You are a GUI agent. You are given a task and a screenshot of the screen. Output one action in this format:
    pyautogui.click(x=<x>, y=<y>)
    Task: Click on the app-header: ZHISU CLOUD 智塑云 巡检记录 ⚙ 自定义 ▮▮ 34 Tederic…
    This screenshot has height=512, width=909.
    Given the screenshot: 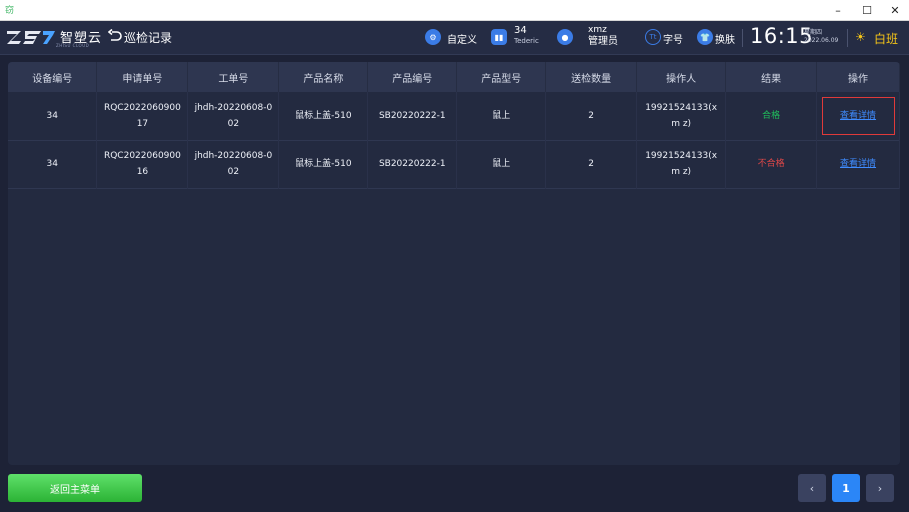 What is the action you would take?
    pyautogui.click(x=454, y=38)
    